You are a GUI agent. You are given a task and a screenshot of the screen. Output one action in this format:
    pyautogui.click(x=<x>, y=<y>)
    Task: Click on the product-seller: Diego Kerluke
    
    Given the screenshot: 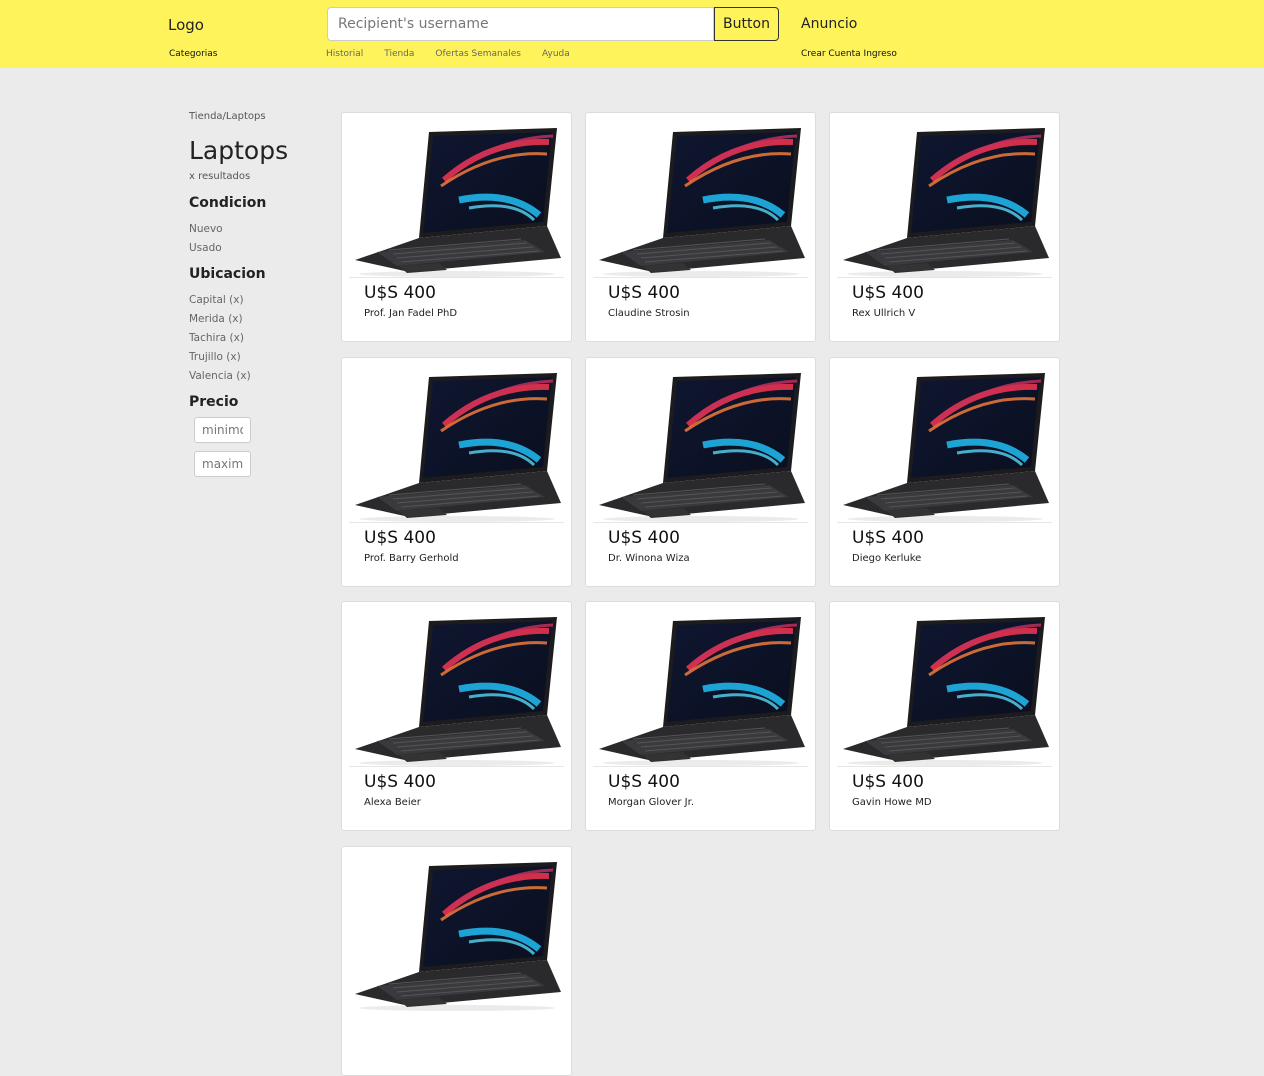 What is the action you would take?
    pyautogui.click(x=886, y=558)
    